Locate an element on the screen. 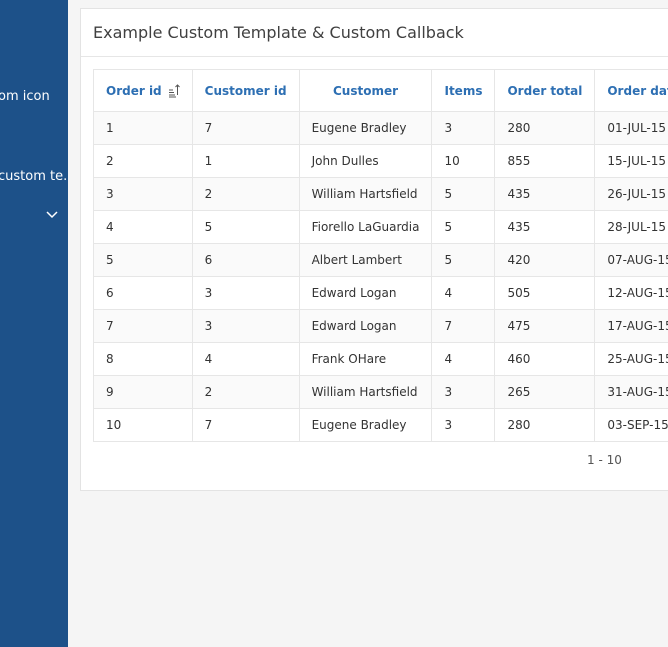  table-row: 1 7 Eugene Bradley 3 280 01-JUL-15 is located at coordinates (380, 128).